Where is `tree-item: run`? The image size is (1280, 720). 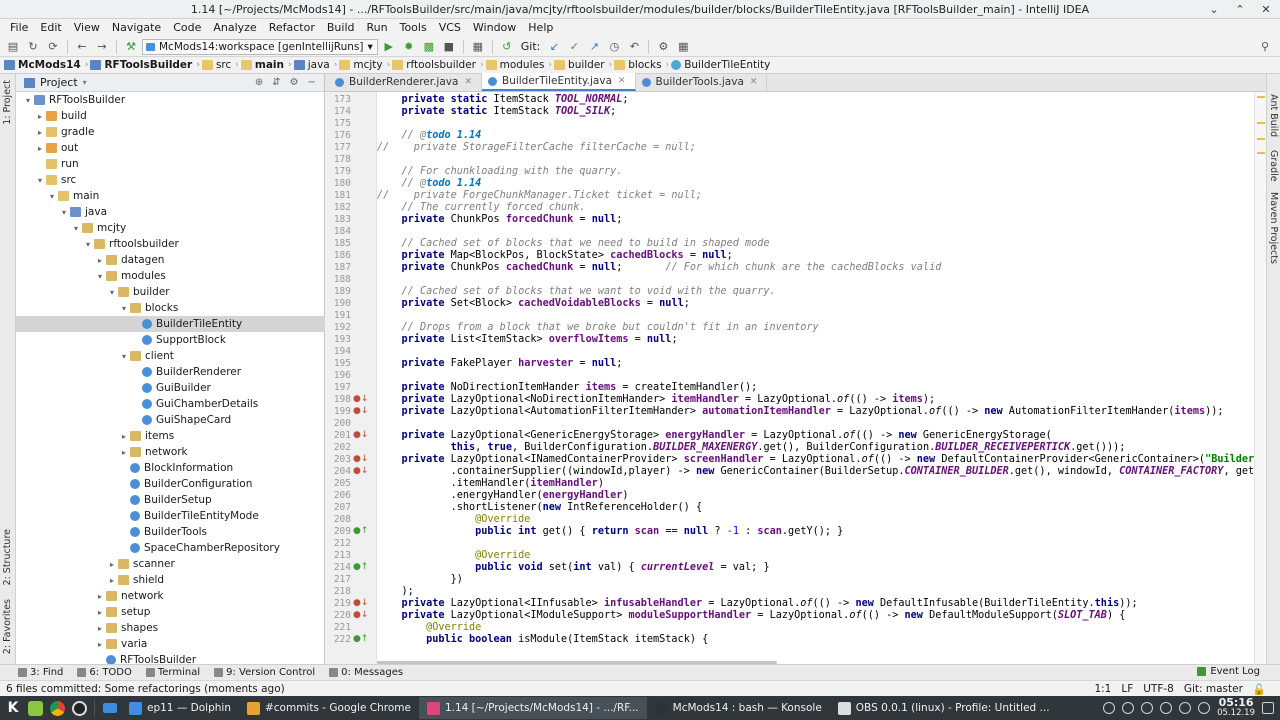
tree-item: run is located at coordinates (170, 164).